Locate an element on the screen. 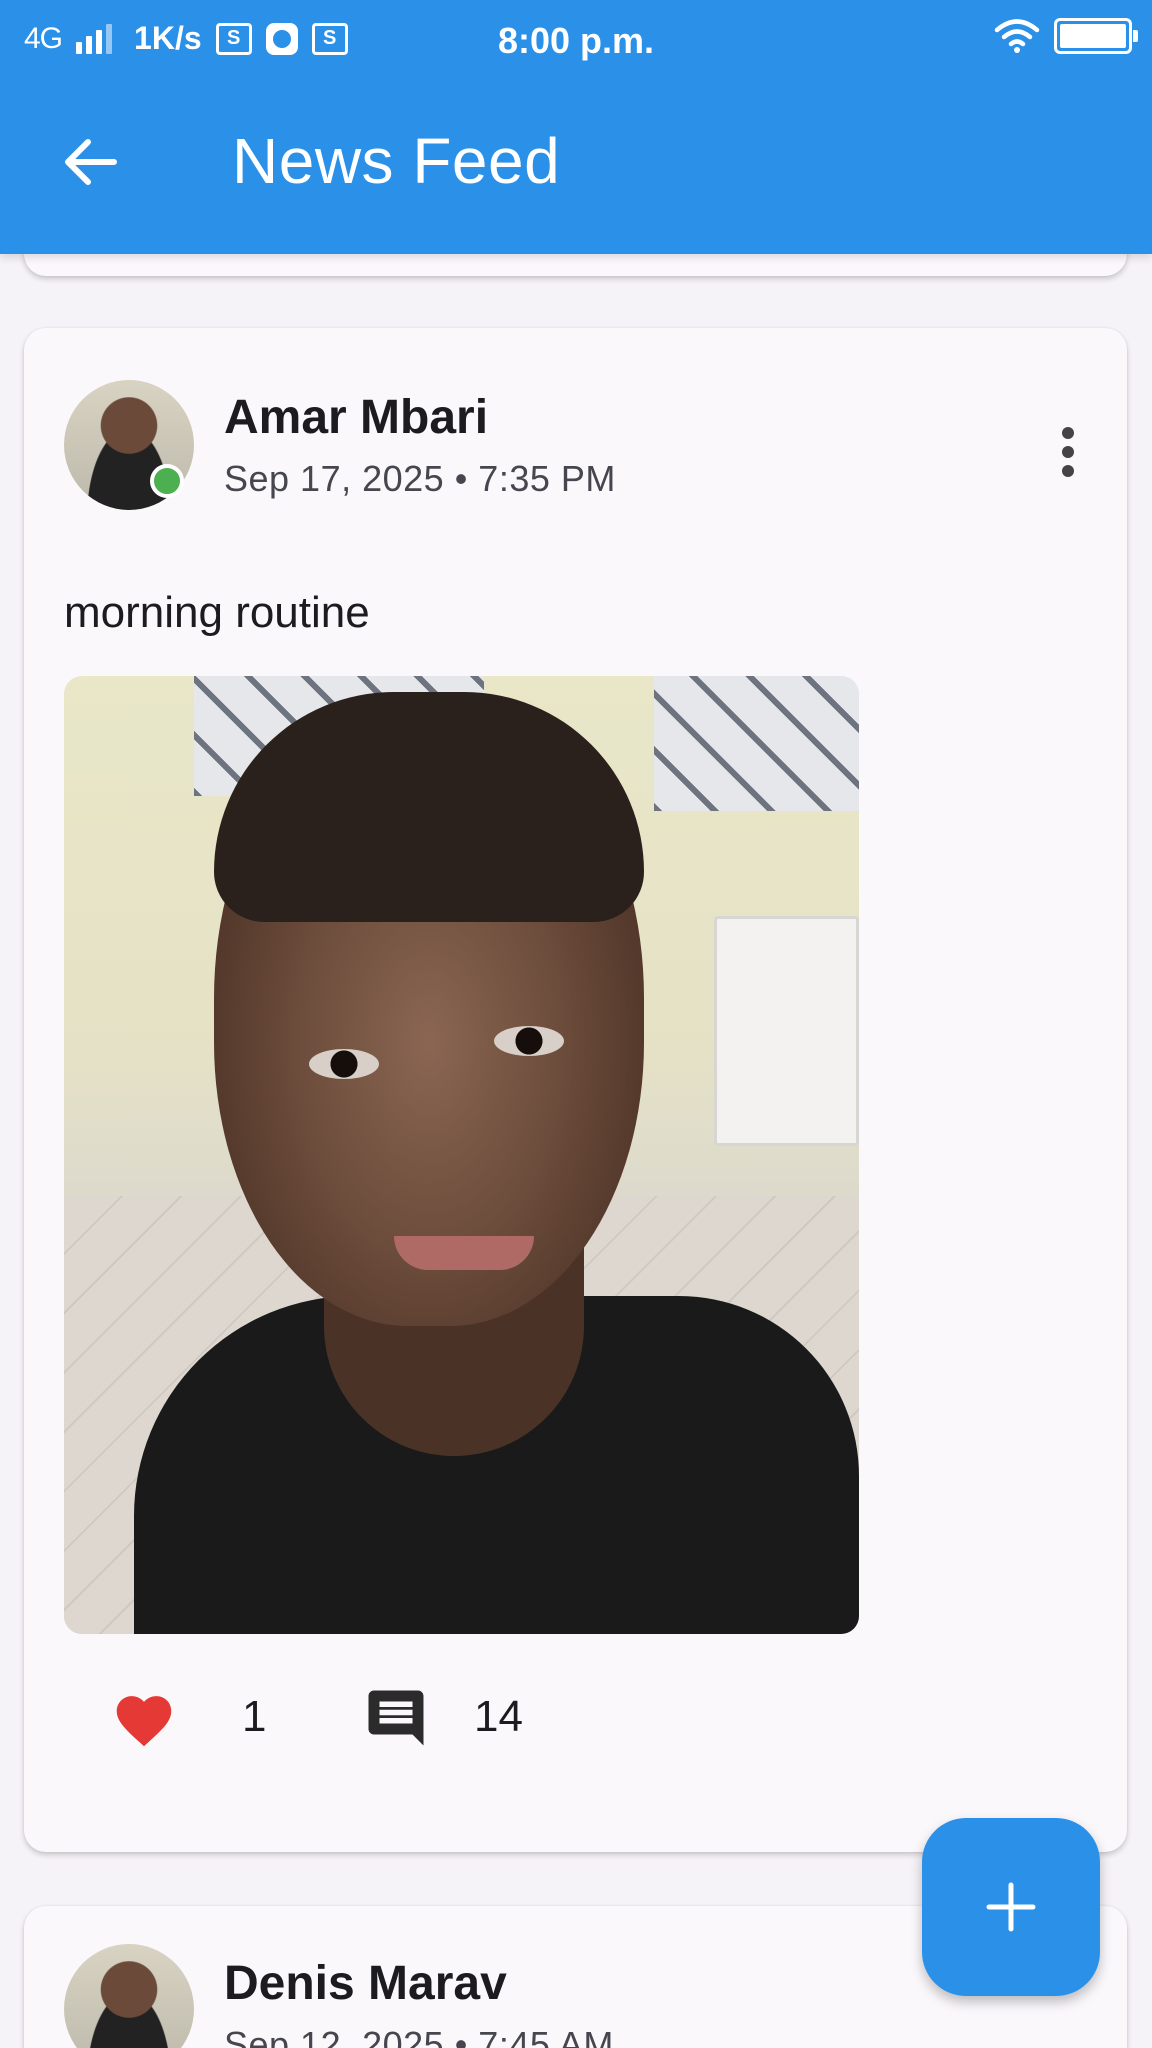 This screenshot has height=2048, width=1152. arrow-back-icon is located at coordinates (91, 162).